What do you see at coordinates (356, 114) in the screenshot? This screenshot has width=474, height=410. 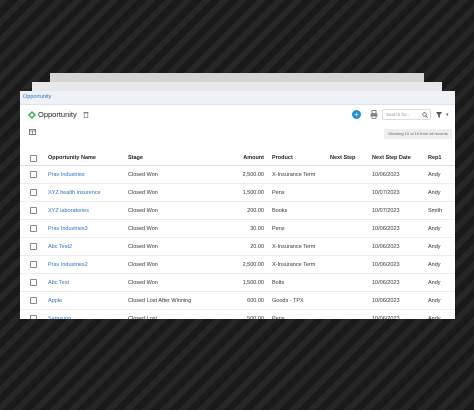 I see `add-record-button: +` at bounding box center [356, 114].